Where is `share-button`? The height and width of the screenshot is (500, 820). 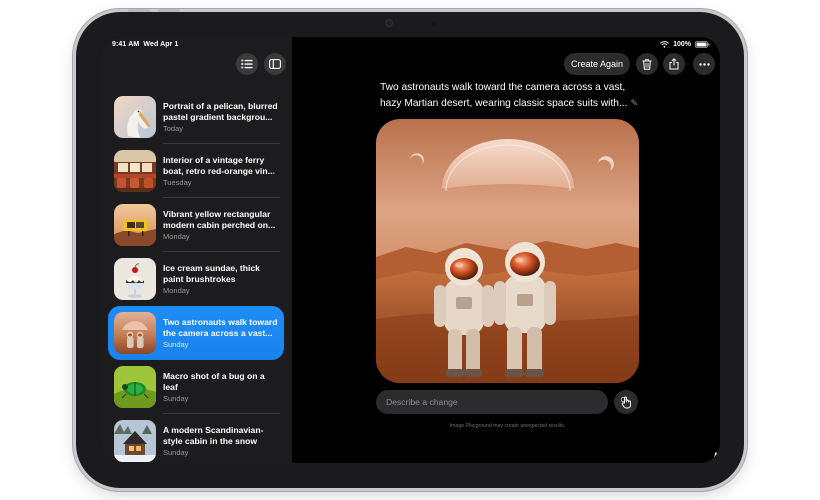 share-button is located at coordinates (674, 64).